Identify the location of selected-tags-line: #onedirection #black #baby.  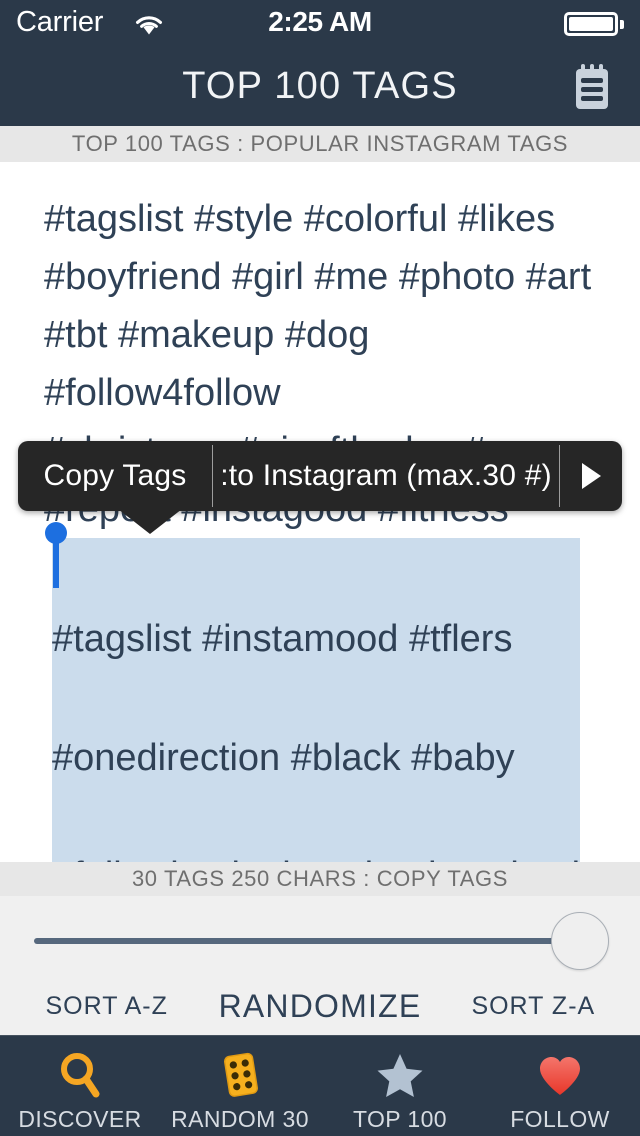
(283, 757).